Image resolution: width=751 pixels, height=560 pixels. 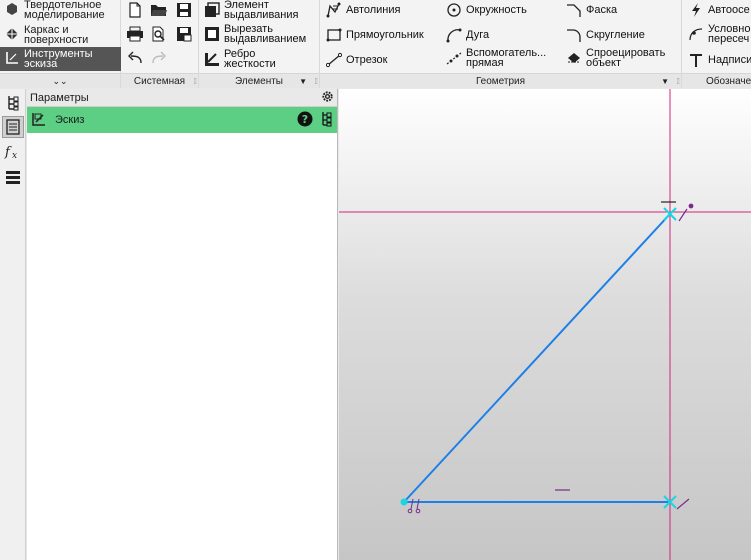 I want to click on svg-text: f, so click(x=8, y=152).